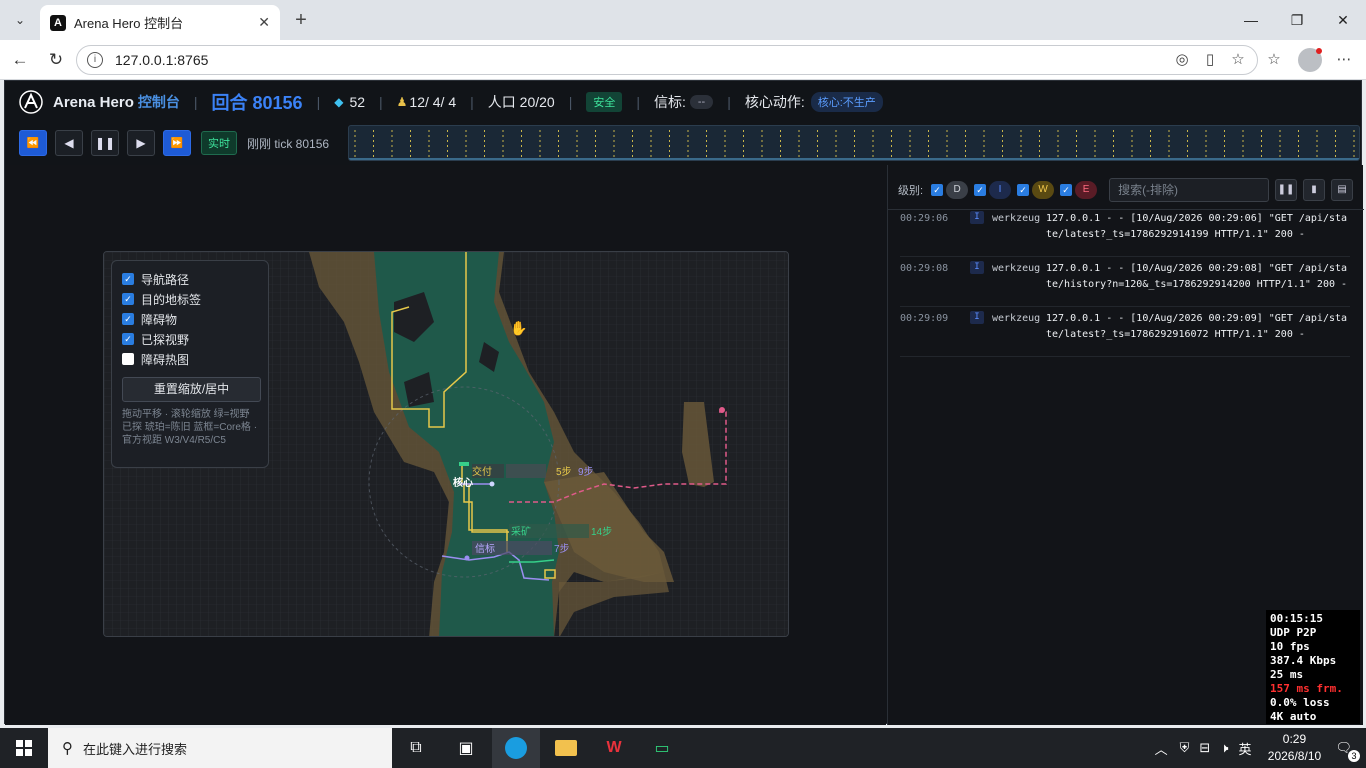 This screenshot has height=768, width=1366. What do you see at coordinates (1161, 748) in the screenshot?
I see `tray-chevron-icon: ︿` at bounding box center [1161, 748].